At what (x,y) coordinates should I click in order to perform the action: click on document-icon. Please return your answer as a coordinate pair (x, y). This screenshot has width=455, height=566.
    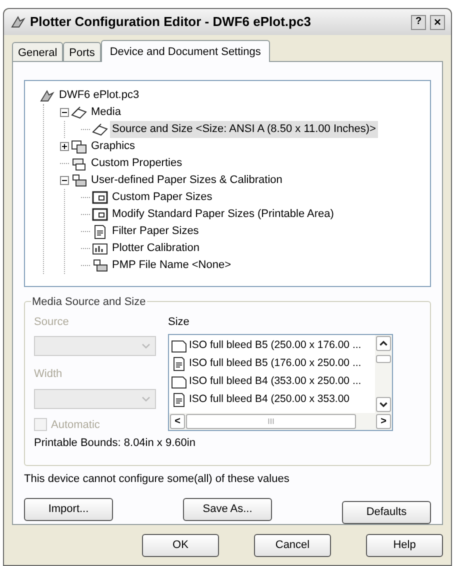
    Looking at the image, I should click on (100, 231).